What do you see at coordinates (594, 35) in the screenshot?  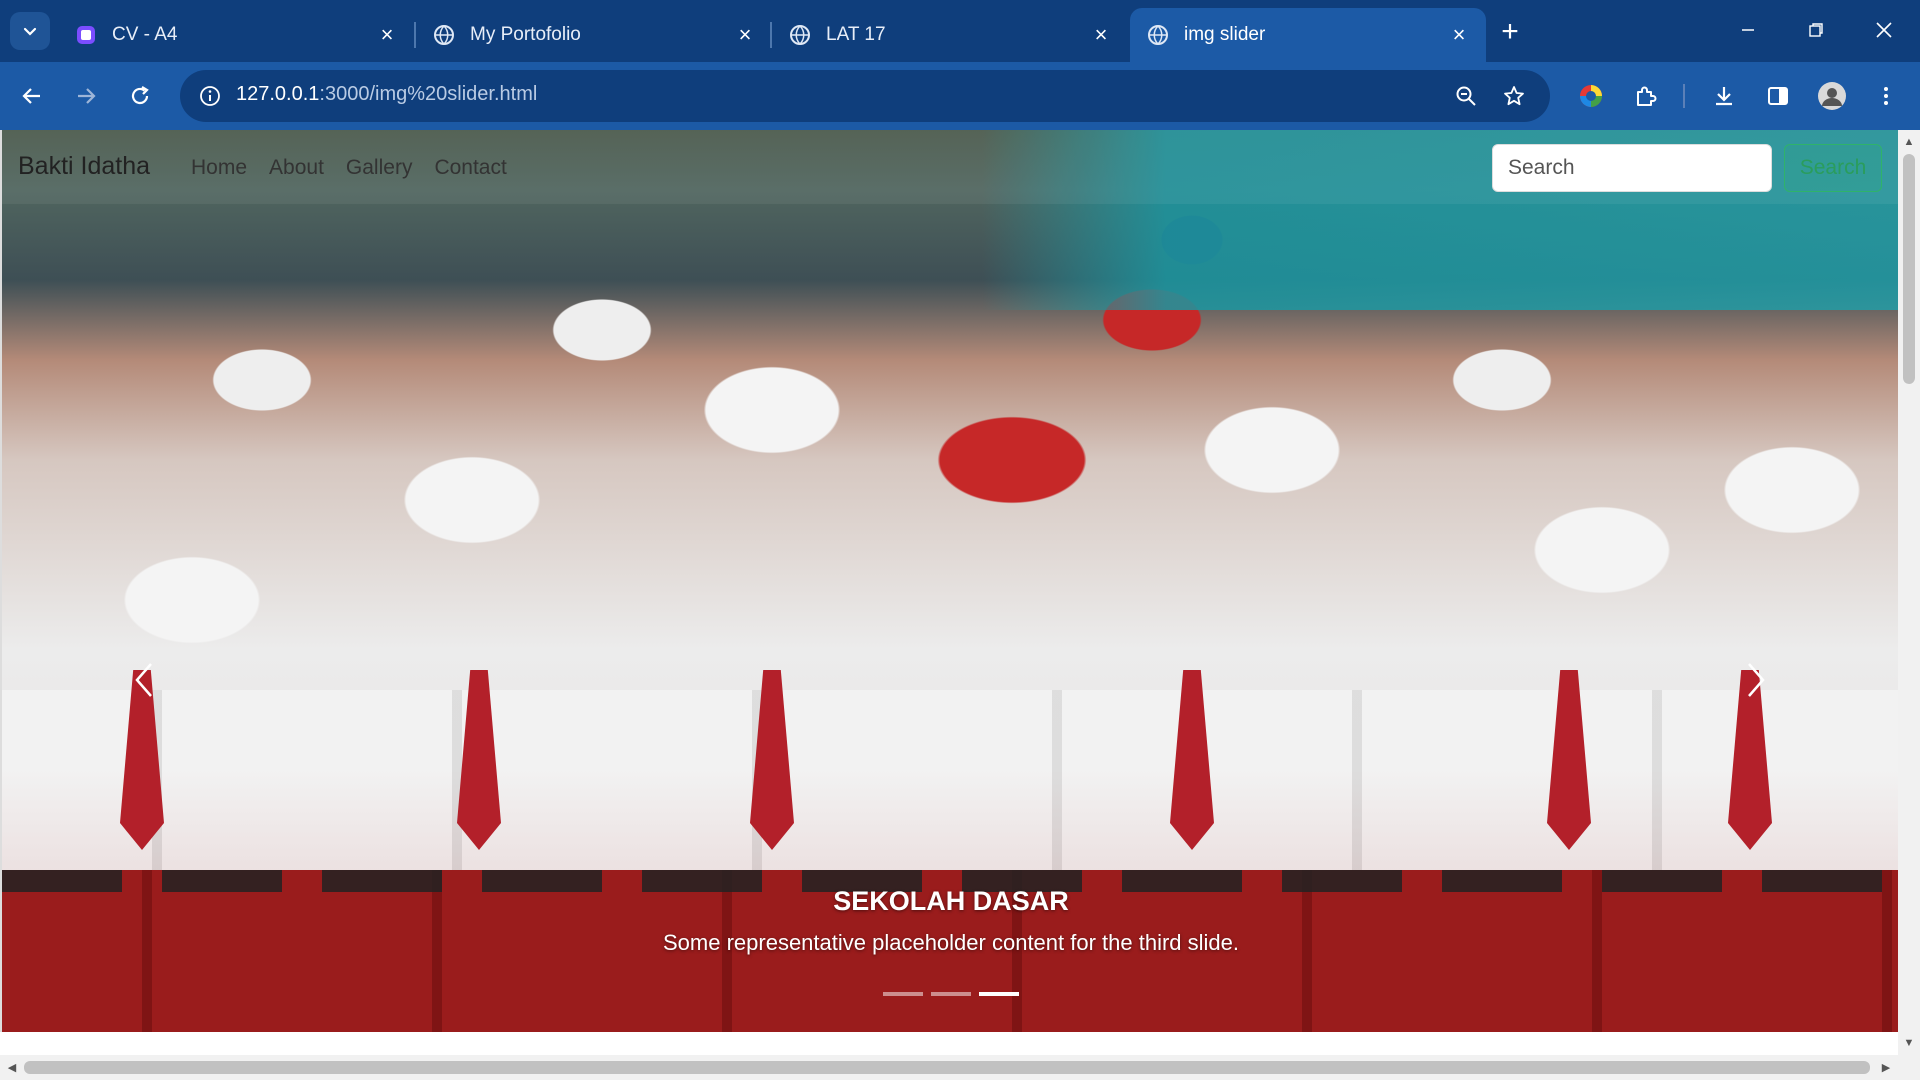 I see `tab-my-portofolio: My Portofolio ×` at bounding box center [594, 35].